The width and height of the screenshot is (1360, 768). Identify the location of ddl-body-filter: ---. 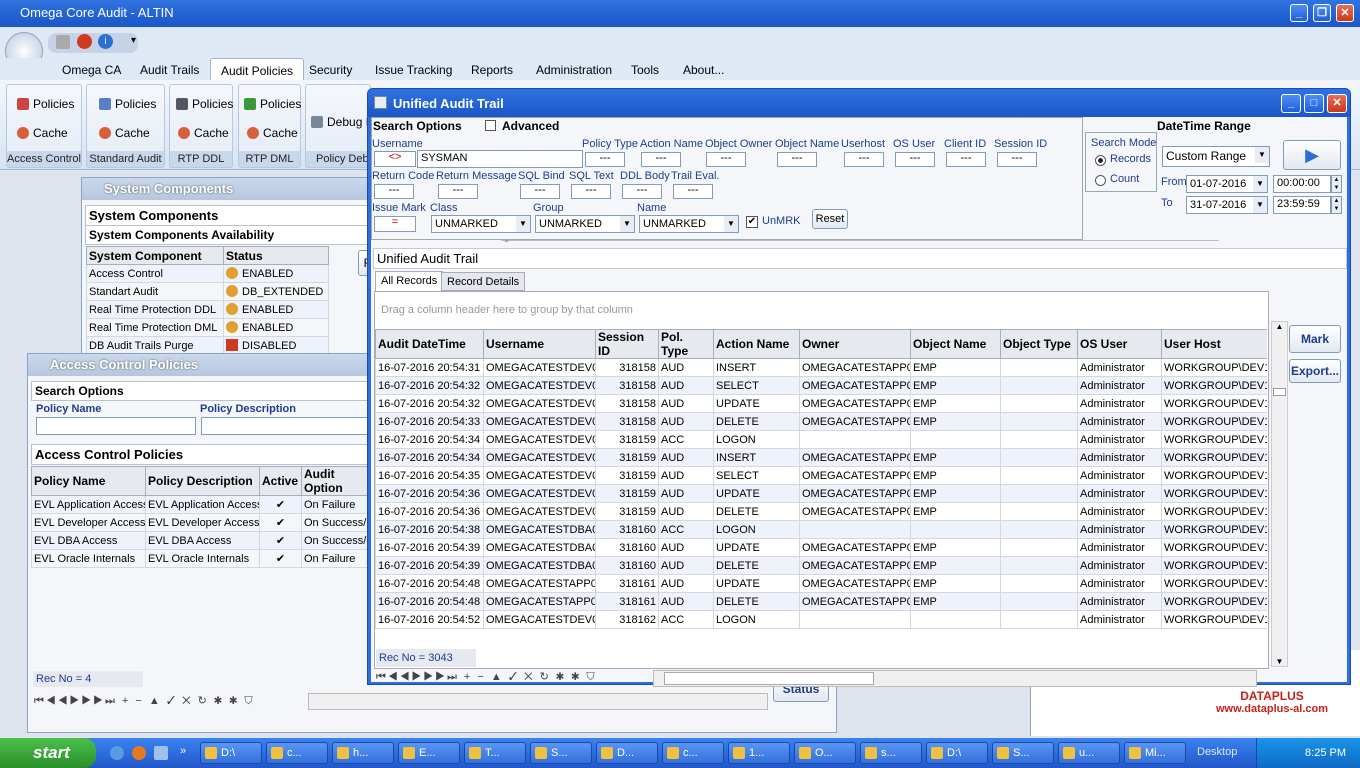
(642, 191).